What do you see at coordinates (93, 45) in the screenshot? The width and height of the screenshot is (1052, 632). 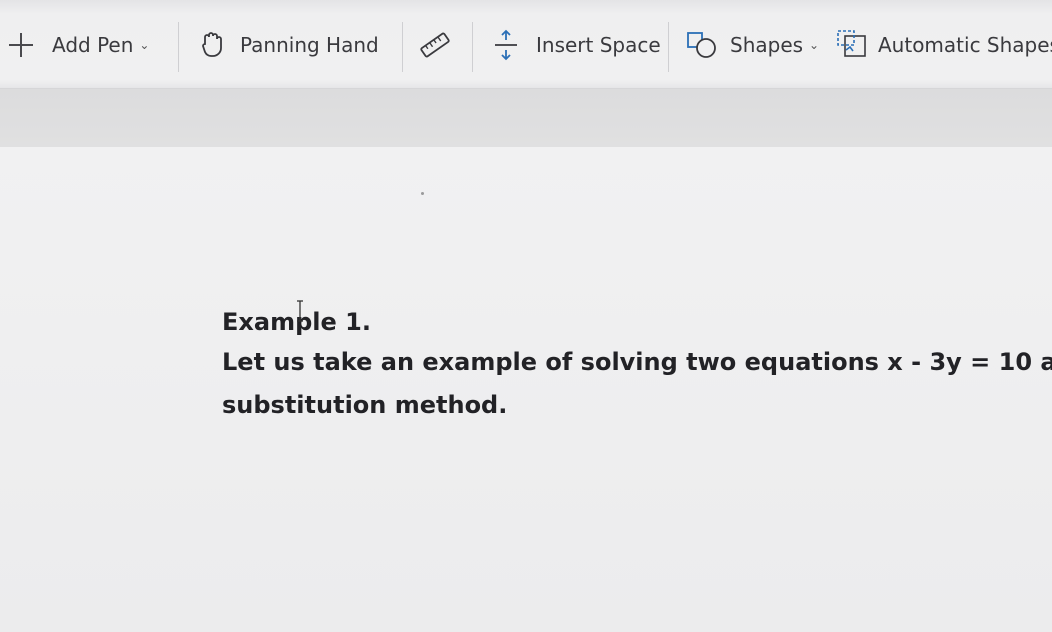 I see `add-pen-label: Add Pen` at bounding box center [93, 45].